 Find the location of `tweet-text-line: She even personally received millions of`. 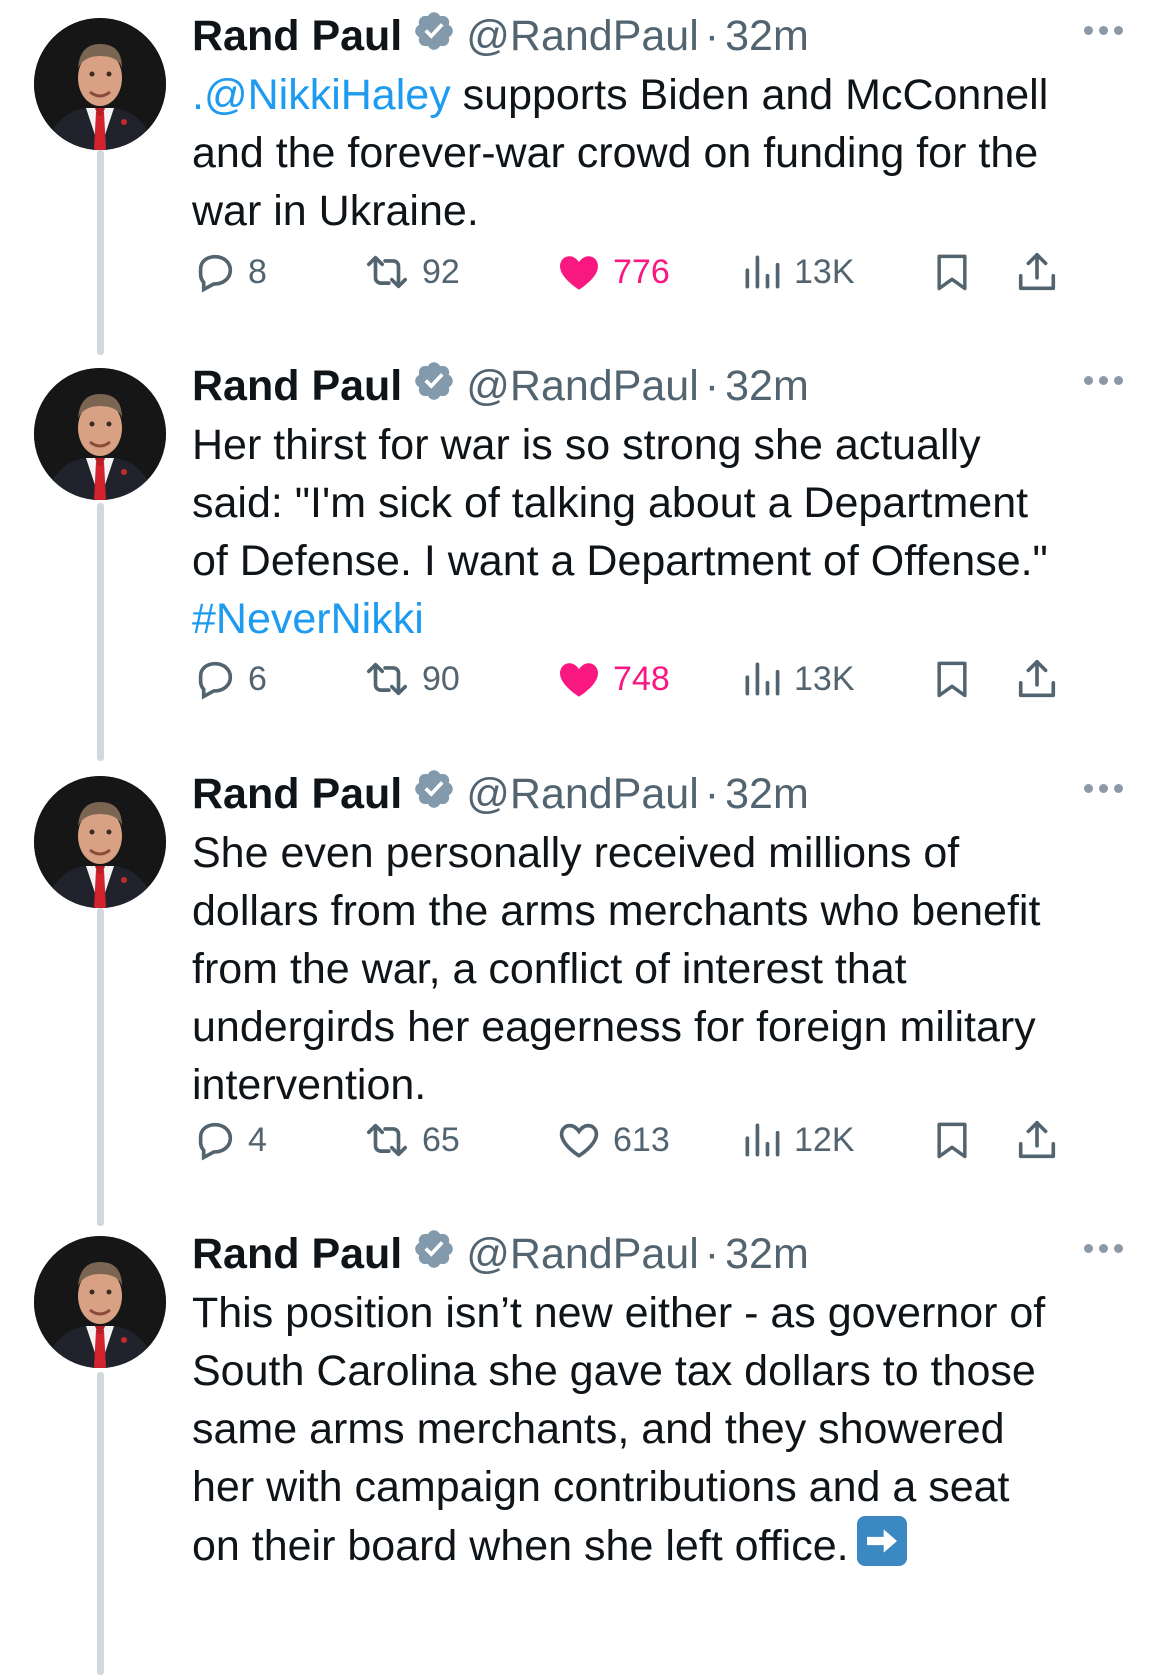

tweet-text-line: She even personally received millions of is located at coordinates (657, 853).